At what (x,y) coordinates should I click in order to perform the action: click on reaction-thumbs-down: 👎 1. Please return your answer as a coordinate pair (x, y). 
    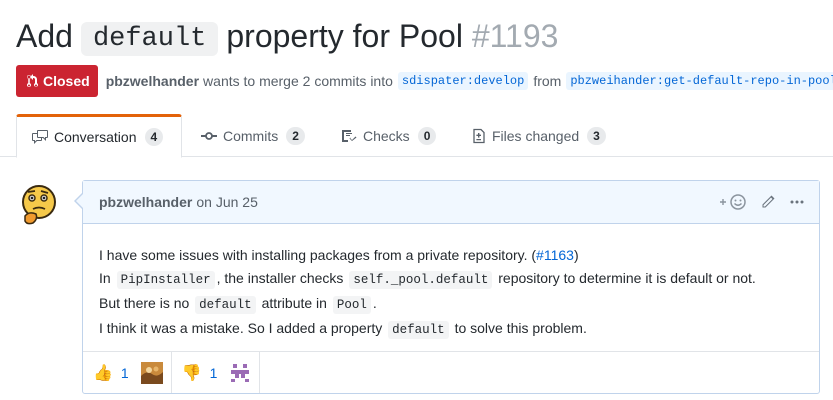
    Looking at the image, I should click on (216, 372).